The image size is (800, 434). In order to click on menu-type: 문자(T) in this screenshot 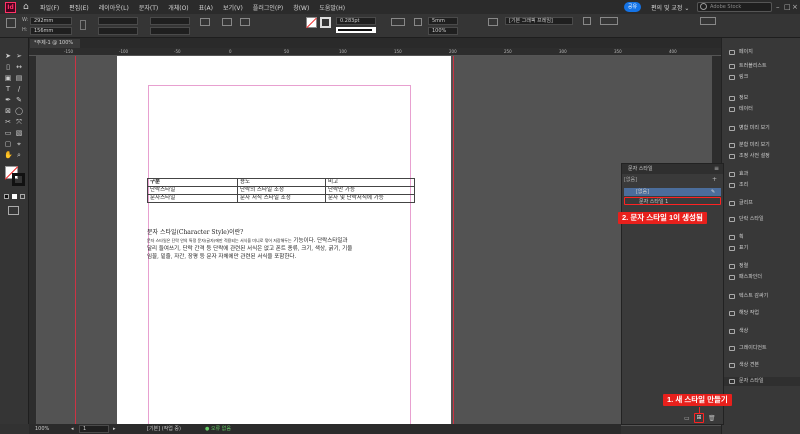, I will do `click(148, 7)`.